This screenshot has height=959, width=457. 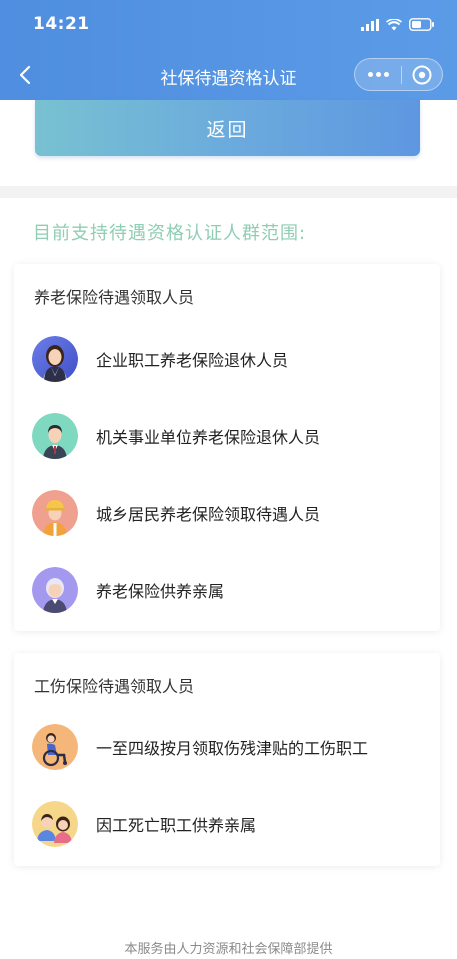 I want to click on signal-icon, so click(x=370, y=25).